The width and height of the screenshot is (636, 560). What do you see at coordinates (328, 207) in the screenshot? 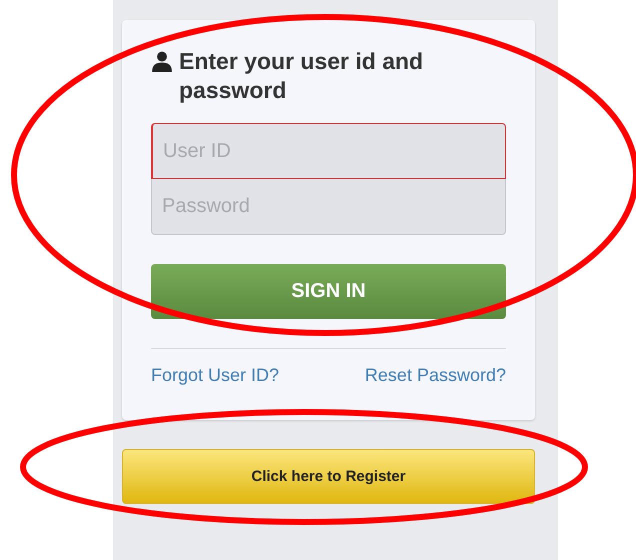
I see `input-field: Password` at bounding box center [328, 207].